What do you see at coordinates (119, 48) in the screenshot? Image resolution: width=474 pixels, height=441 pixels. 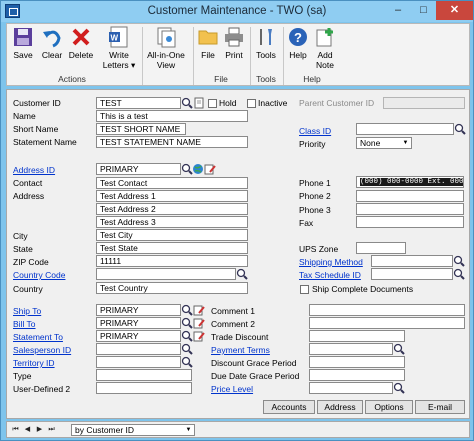 I see `write-letters-button: W Write Letters ▾` at bounding box center [119, 48].